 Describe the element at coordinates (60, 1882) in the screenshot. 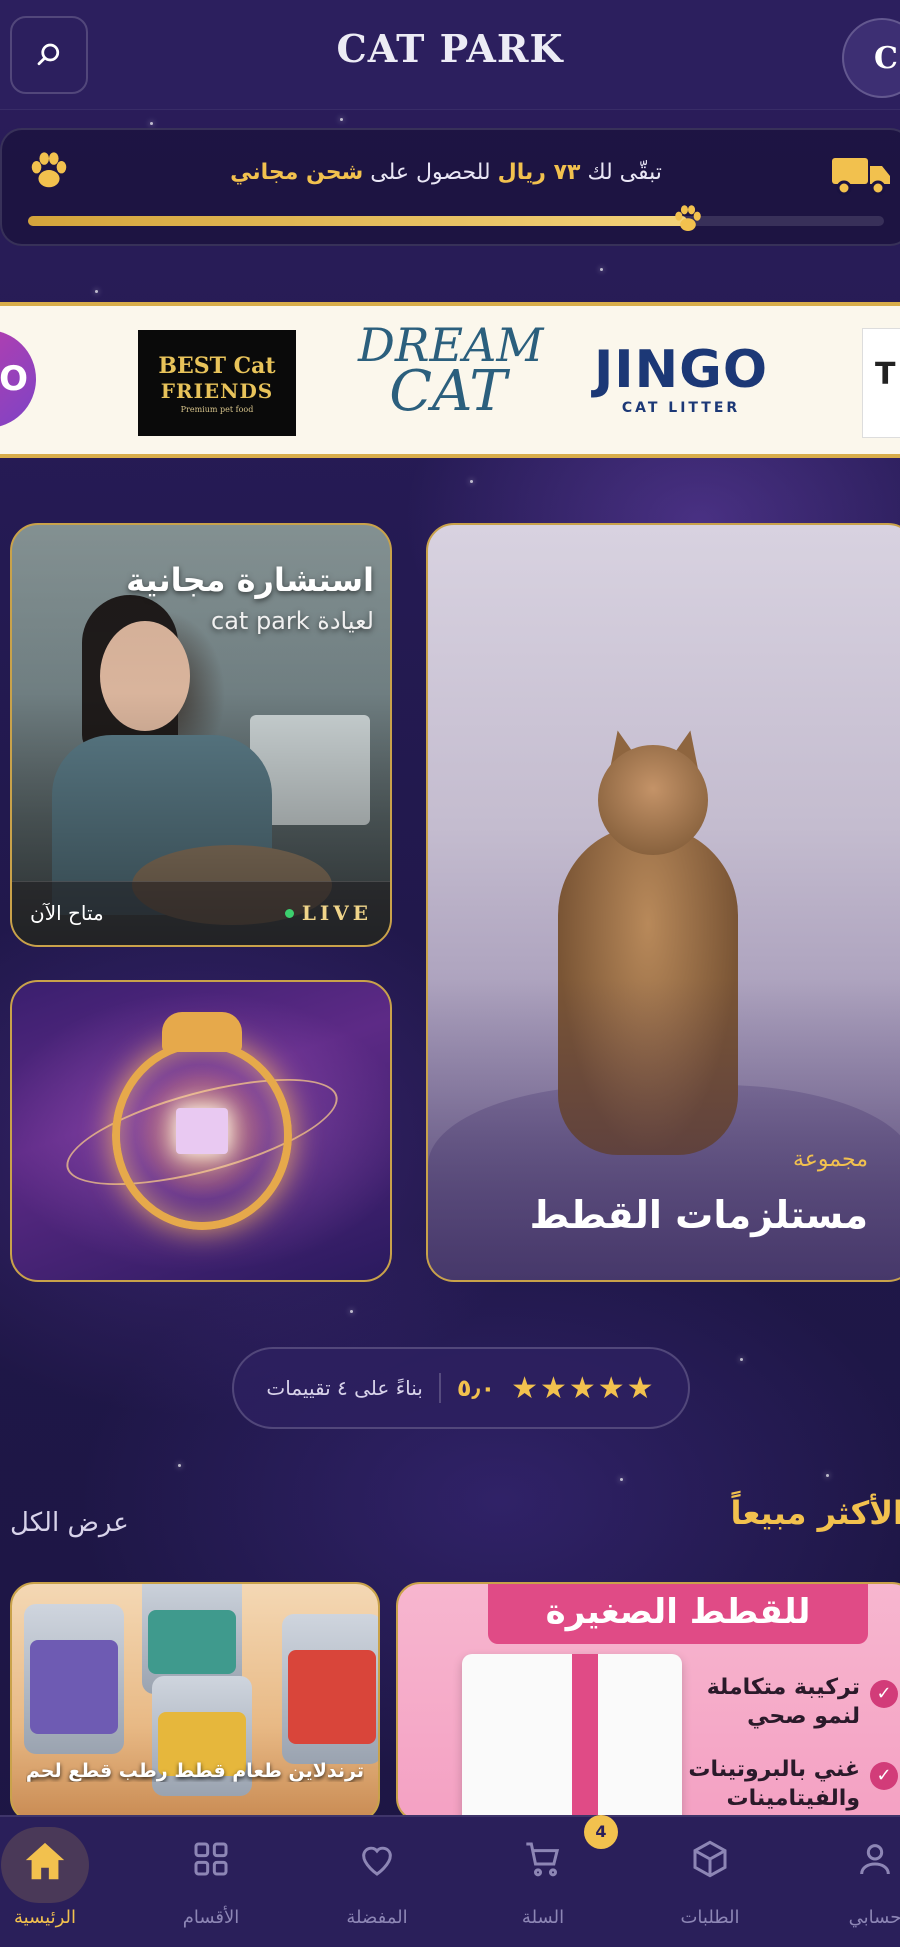

I see `nav-item-home: الرئيسية` at that location.